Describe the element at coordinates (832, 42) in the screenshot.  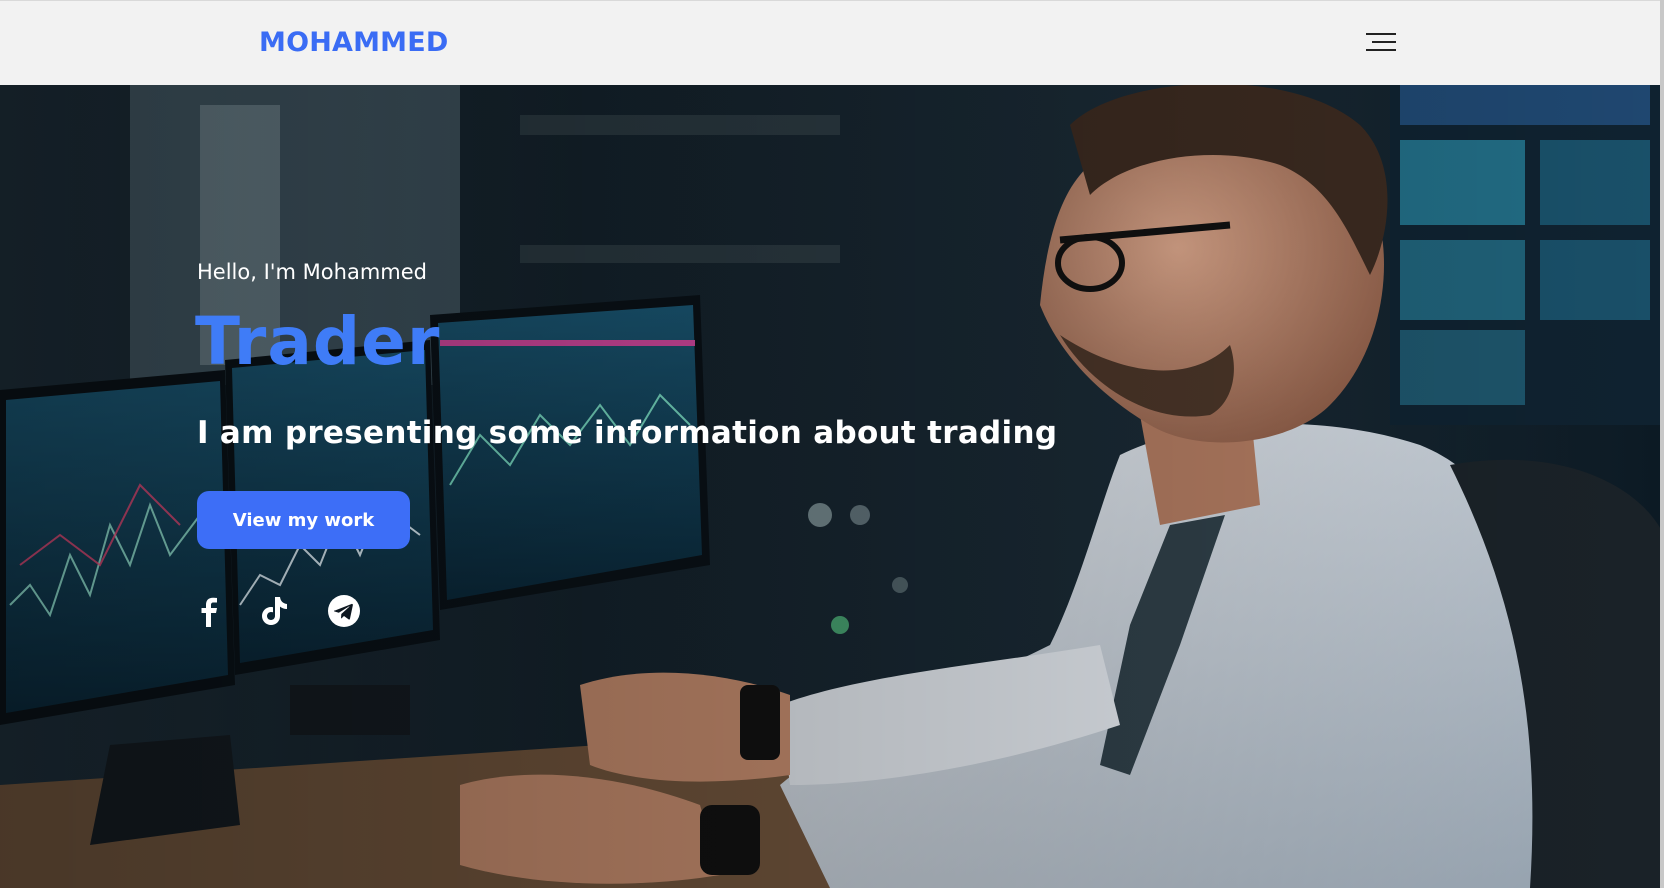
I see `top-navbar: MOHAMMED` at that location.